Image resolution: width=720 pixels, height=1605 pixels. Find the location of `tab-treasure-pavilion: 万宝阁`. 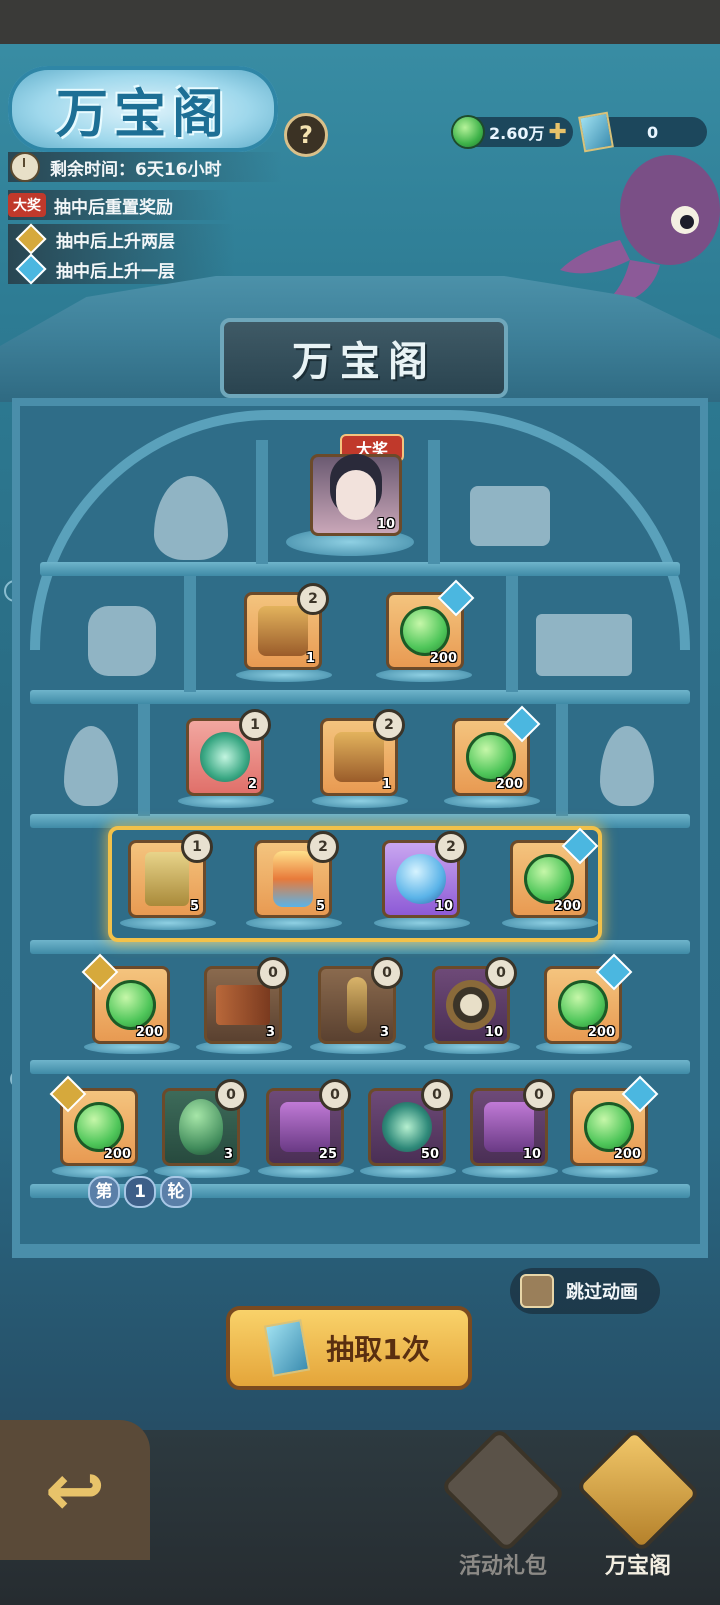

tab-treasure-pavilion: 万宝阁 is located at coordinates (638, 1503).